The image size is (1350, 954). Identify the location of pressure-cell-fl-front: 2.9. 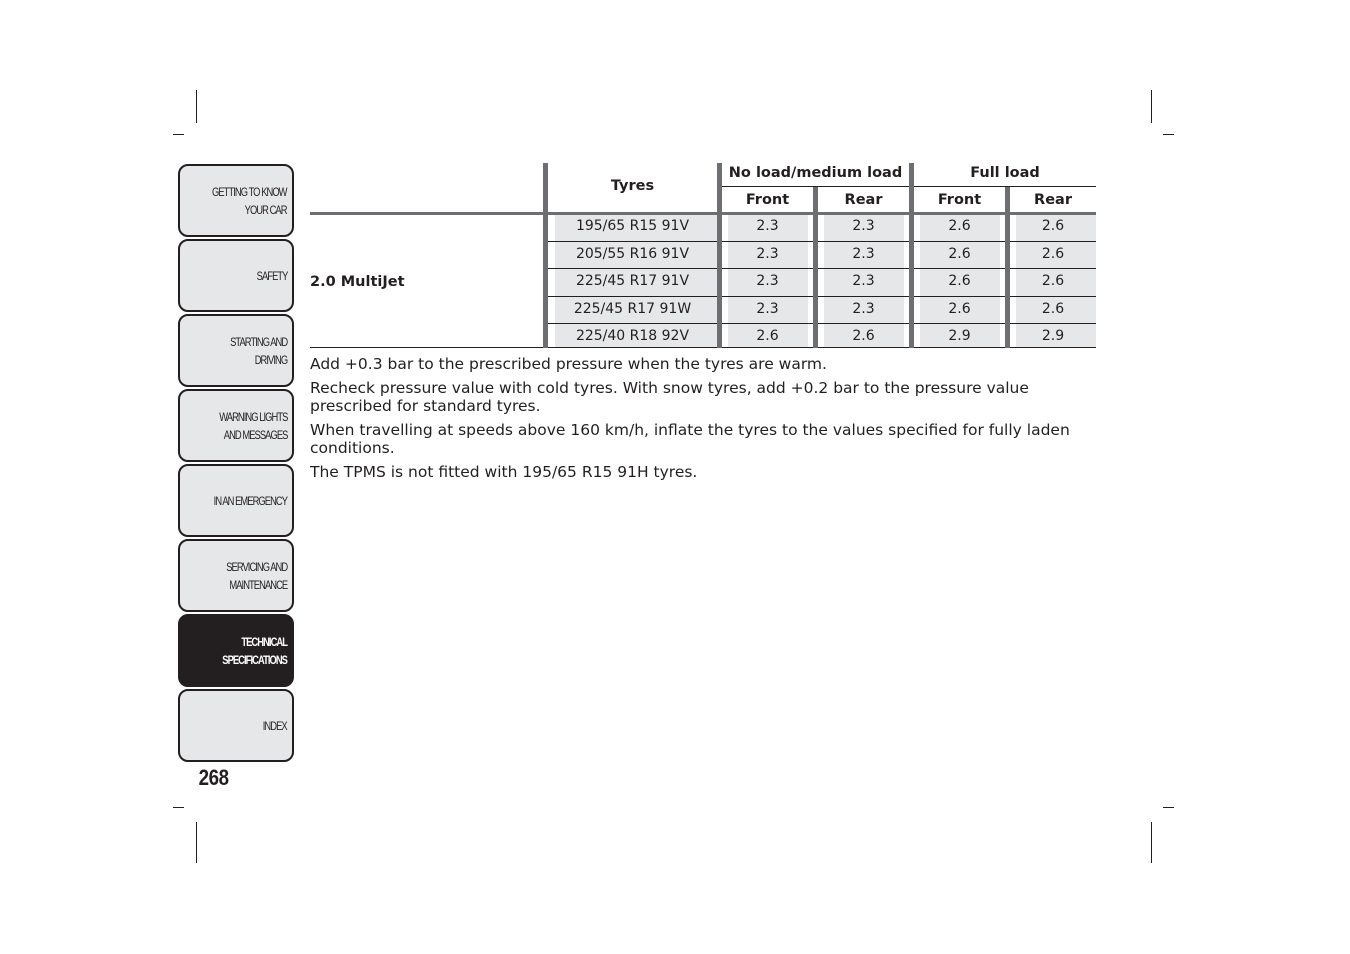
(959, 336).